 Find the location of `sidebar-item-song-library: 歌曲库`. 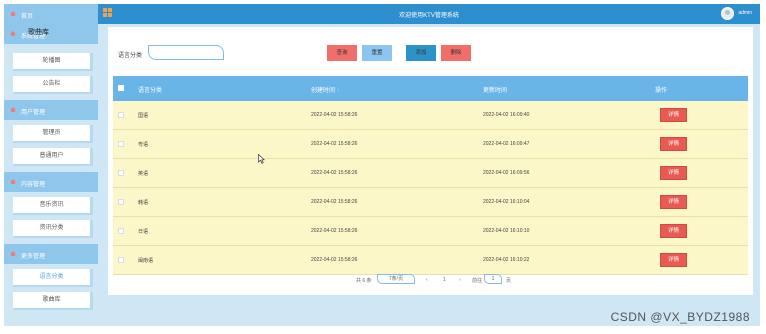

sidebar-item-song-library: 歌曲库 is located at coordinates (53, 301).